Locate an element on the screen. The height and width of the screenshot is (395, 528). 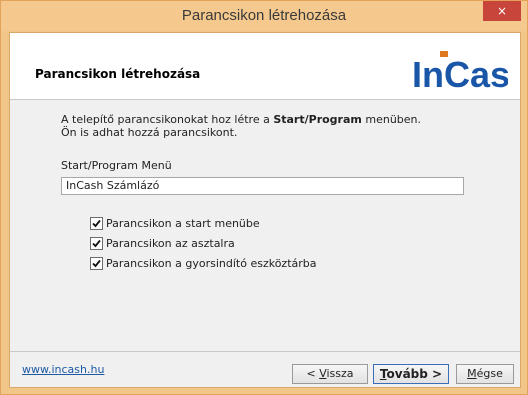
description-line1-bold: Start/Program is located at coordinates (317, 119).